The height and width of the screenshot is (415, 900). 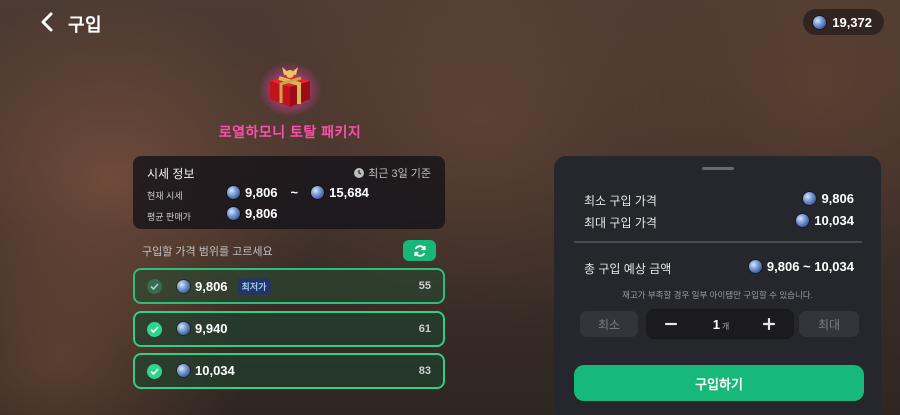 I want to click on min-quantity-button: 최소, so click(x=609, y=324).